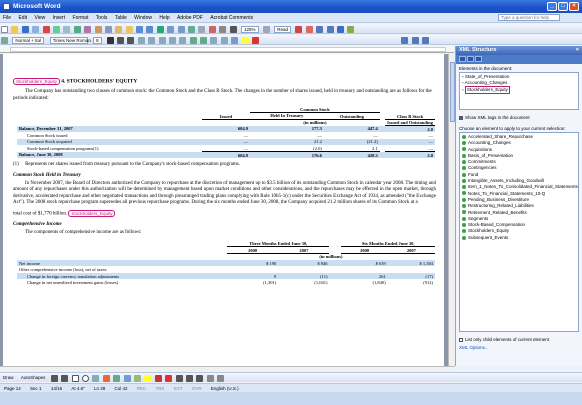  Describe the element at coordinates (65, 378) in the screenshot. I see `arrow-icon` at that location.